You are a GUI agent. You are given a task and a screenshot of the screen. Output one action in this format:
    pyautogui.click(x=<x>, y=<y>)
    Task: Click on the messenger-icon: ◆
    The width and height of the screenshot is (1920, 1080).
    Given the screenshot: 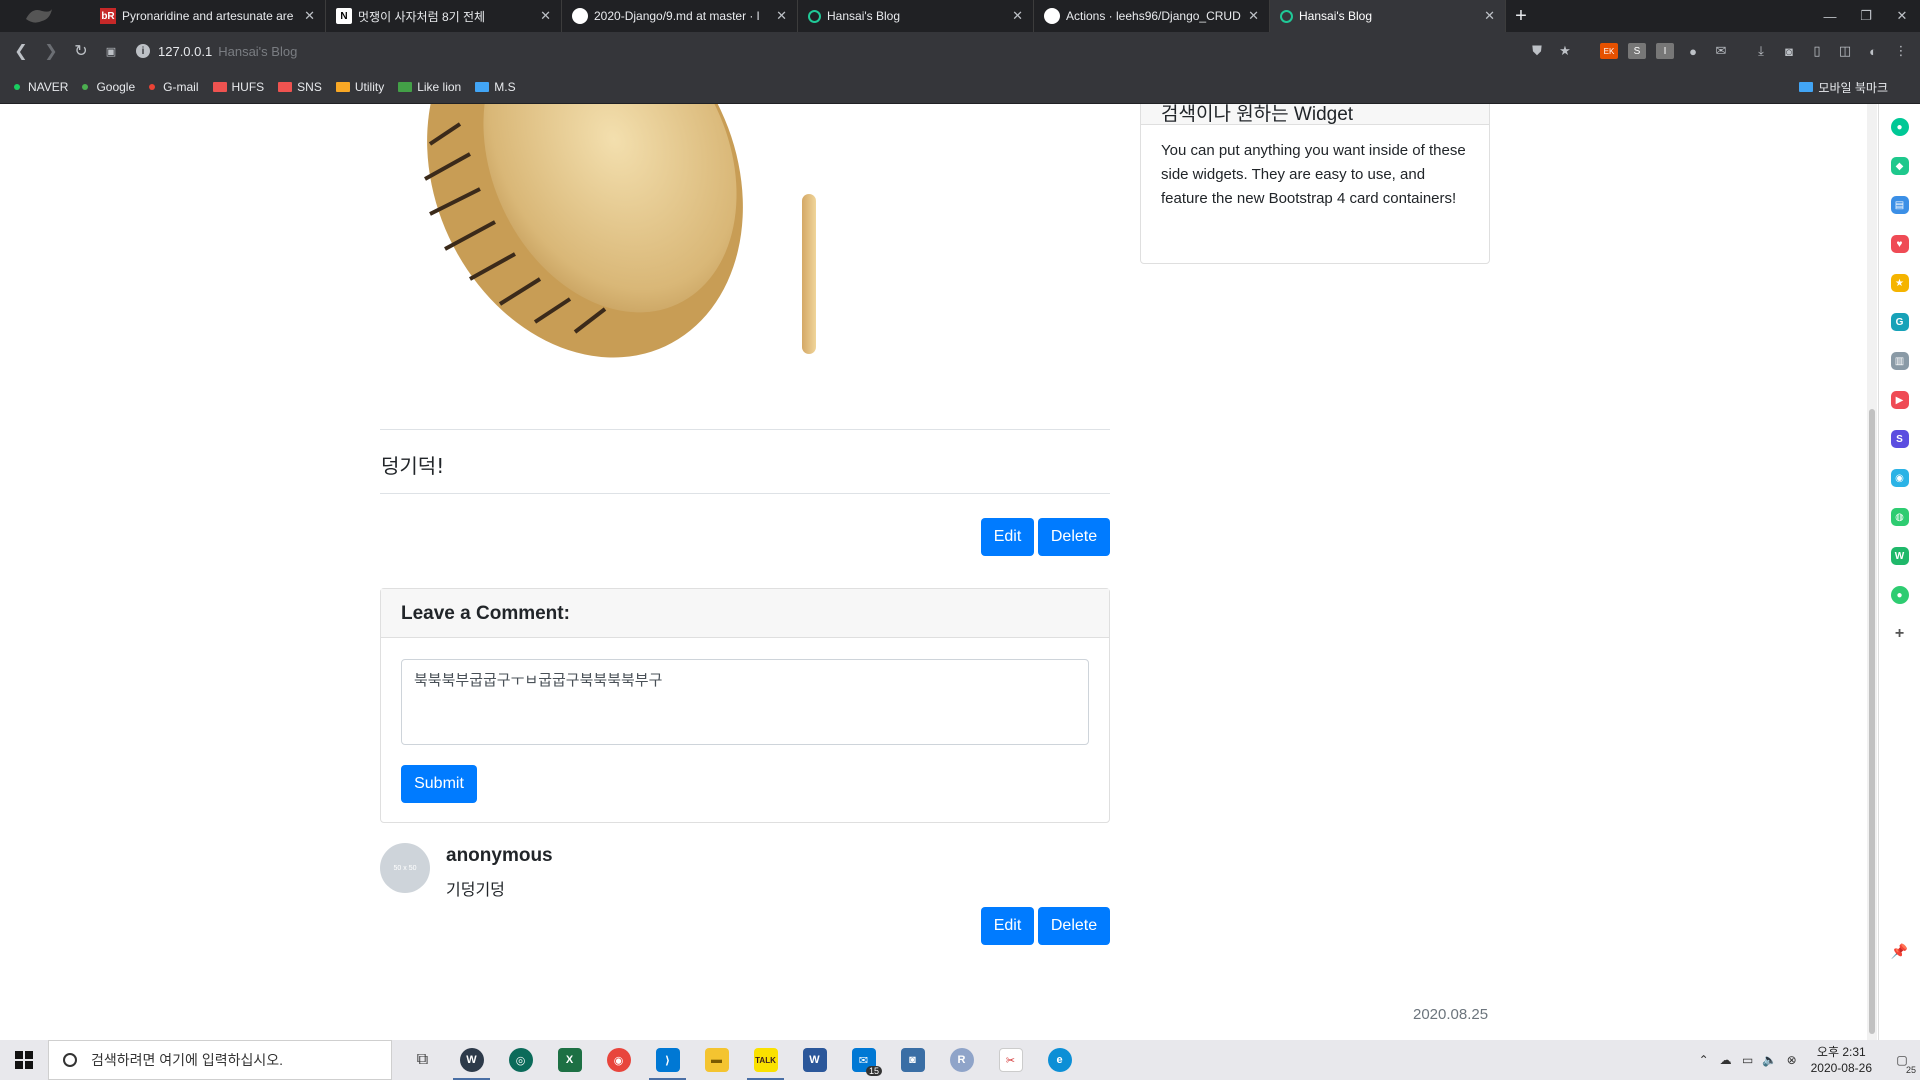 What is the action you would take?
    pyautogui.click(x=1899, y=166)
    